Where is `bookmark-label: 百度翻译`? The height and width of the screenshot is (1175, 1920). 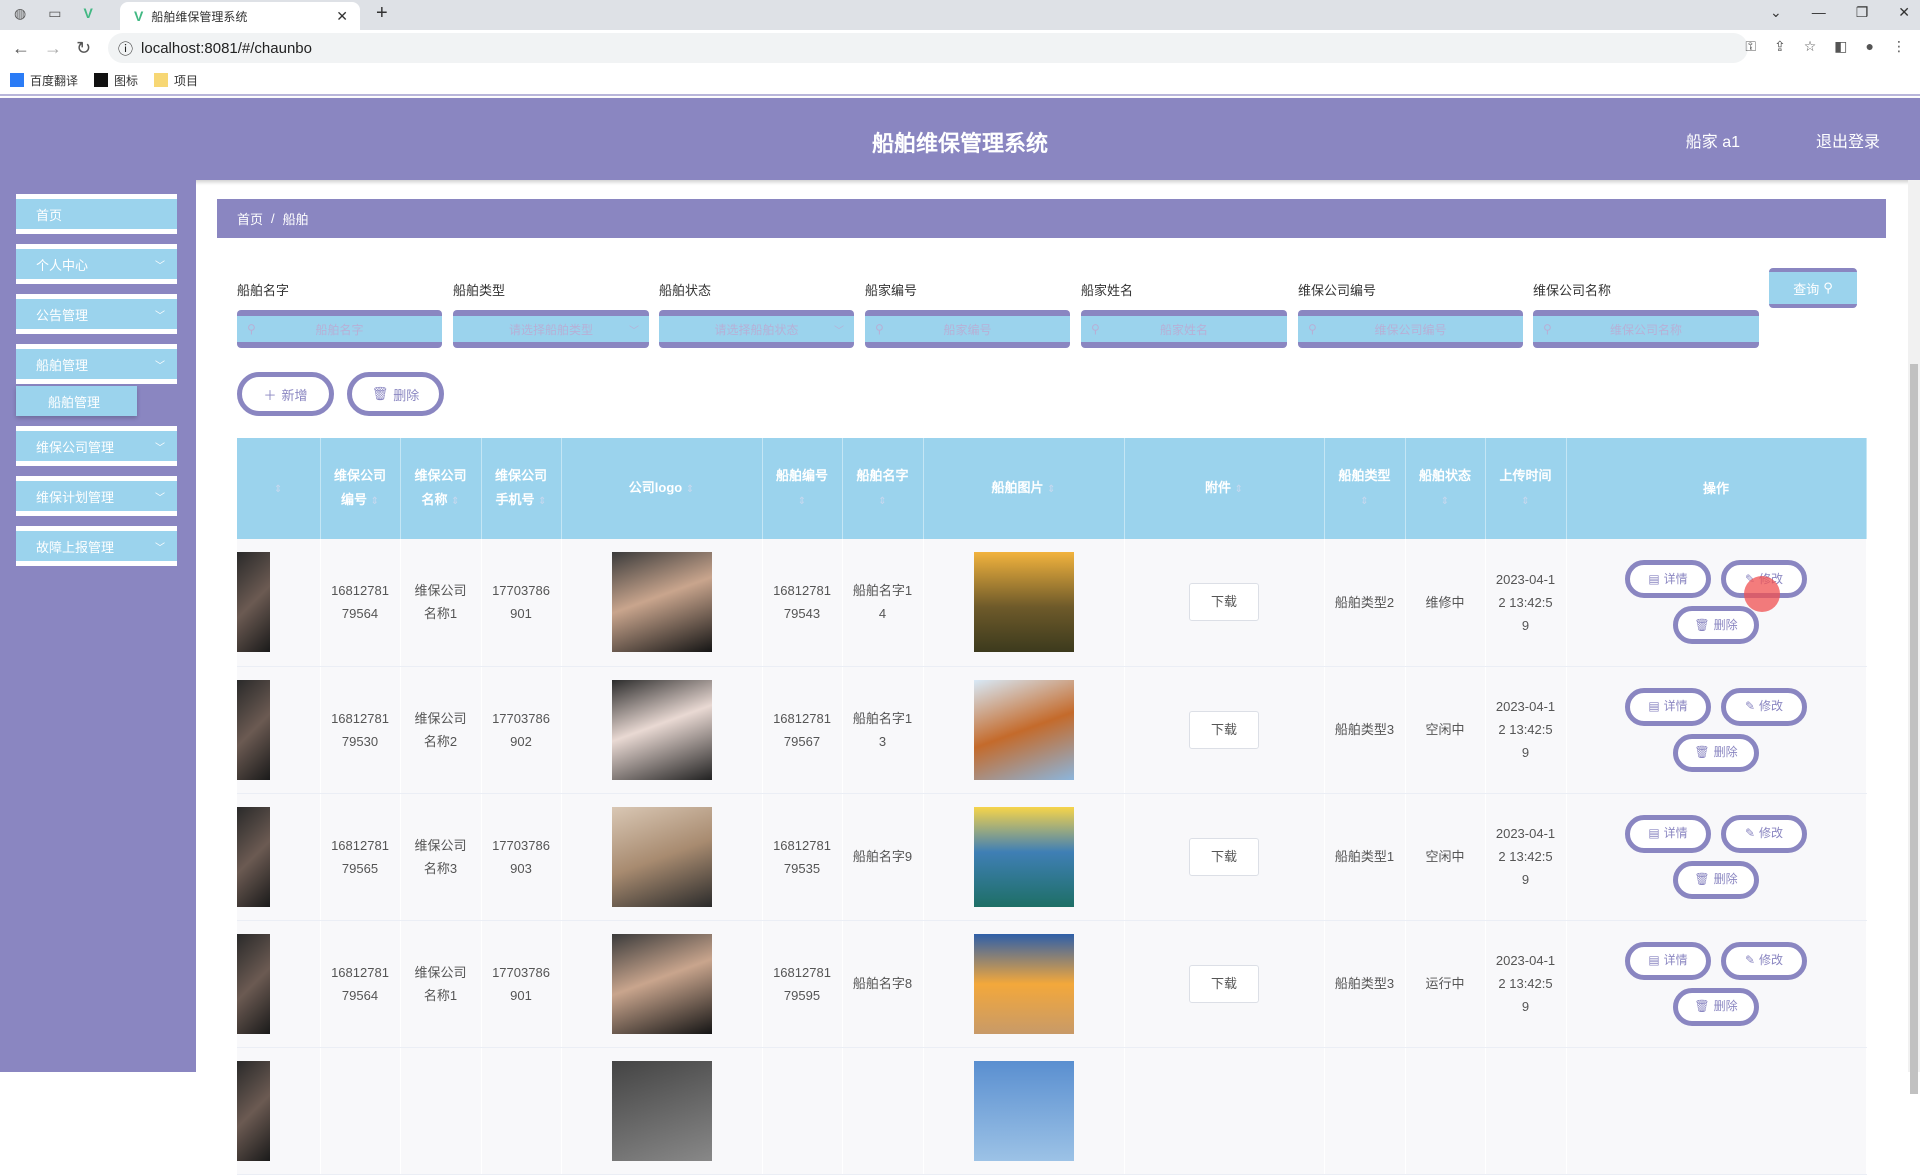 bookmark-label: 百度翻译 is located at coordinates (54, 80).